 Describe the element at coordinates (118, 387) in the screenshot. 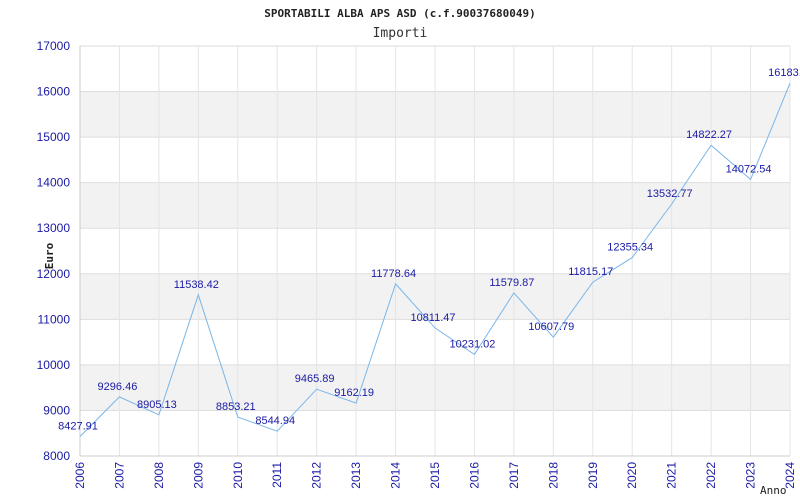

I see `data-point-label: 9296.46` at that location.